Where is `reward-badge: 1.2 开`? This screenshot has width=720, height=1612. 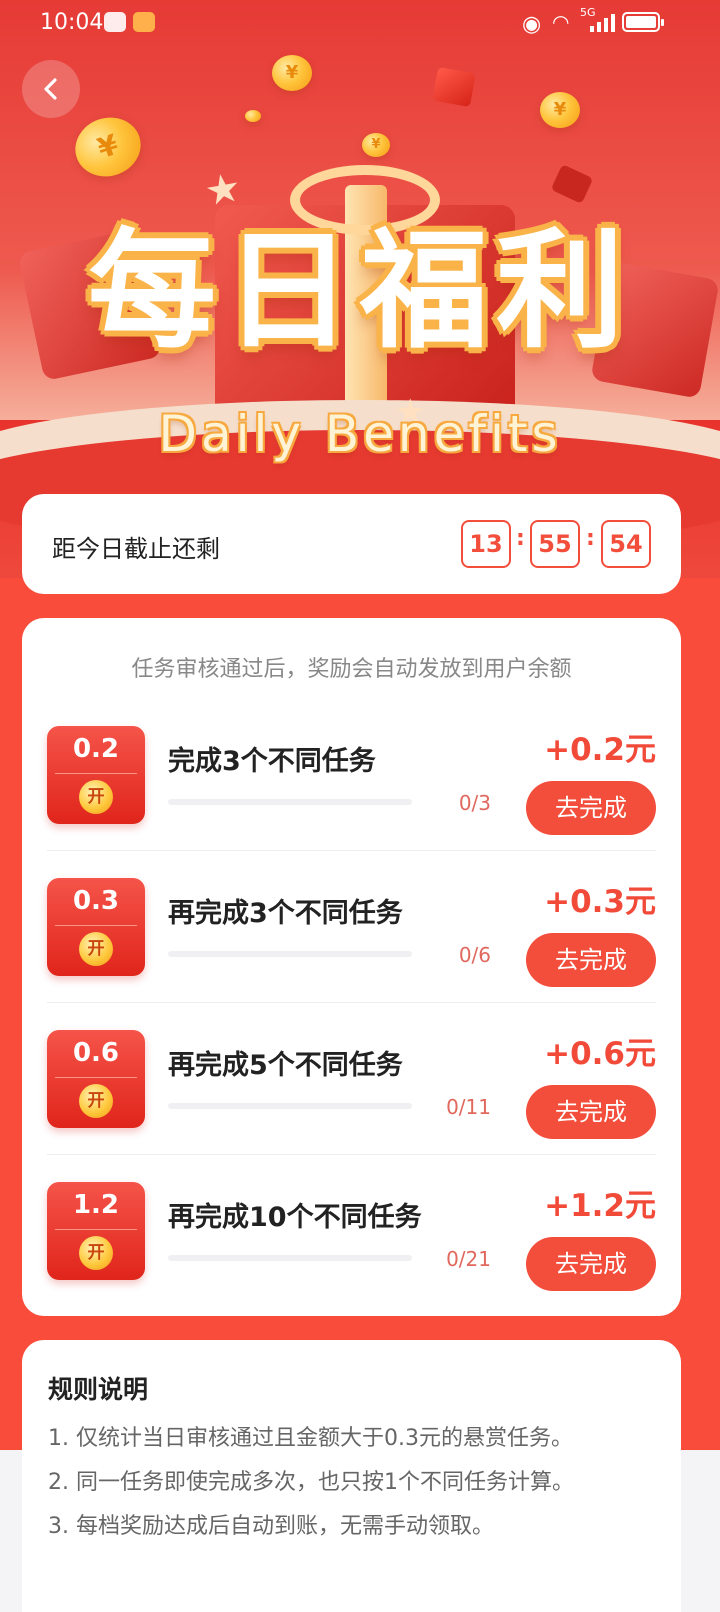
reward-badge: 1.2 开 is located at coordinates (96, 1231).